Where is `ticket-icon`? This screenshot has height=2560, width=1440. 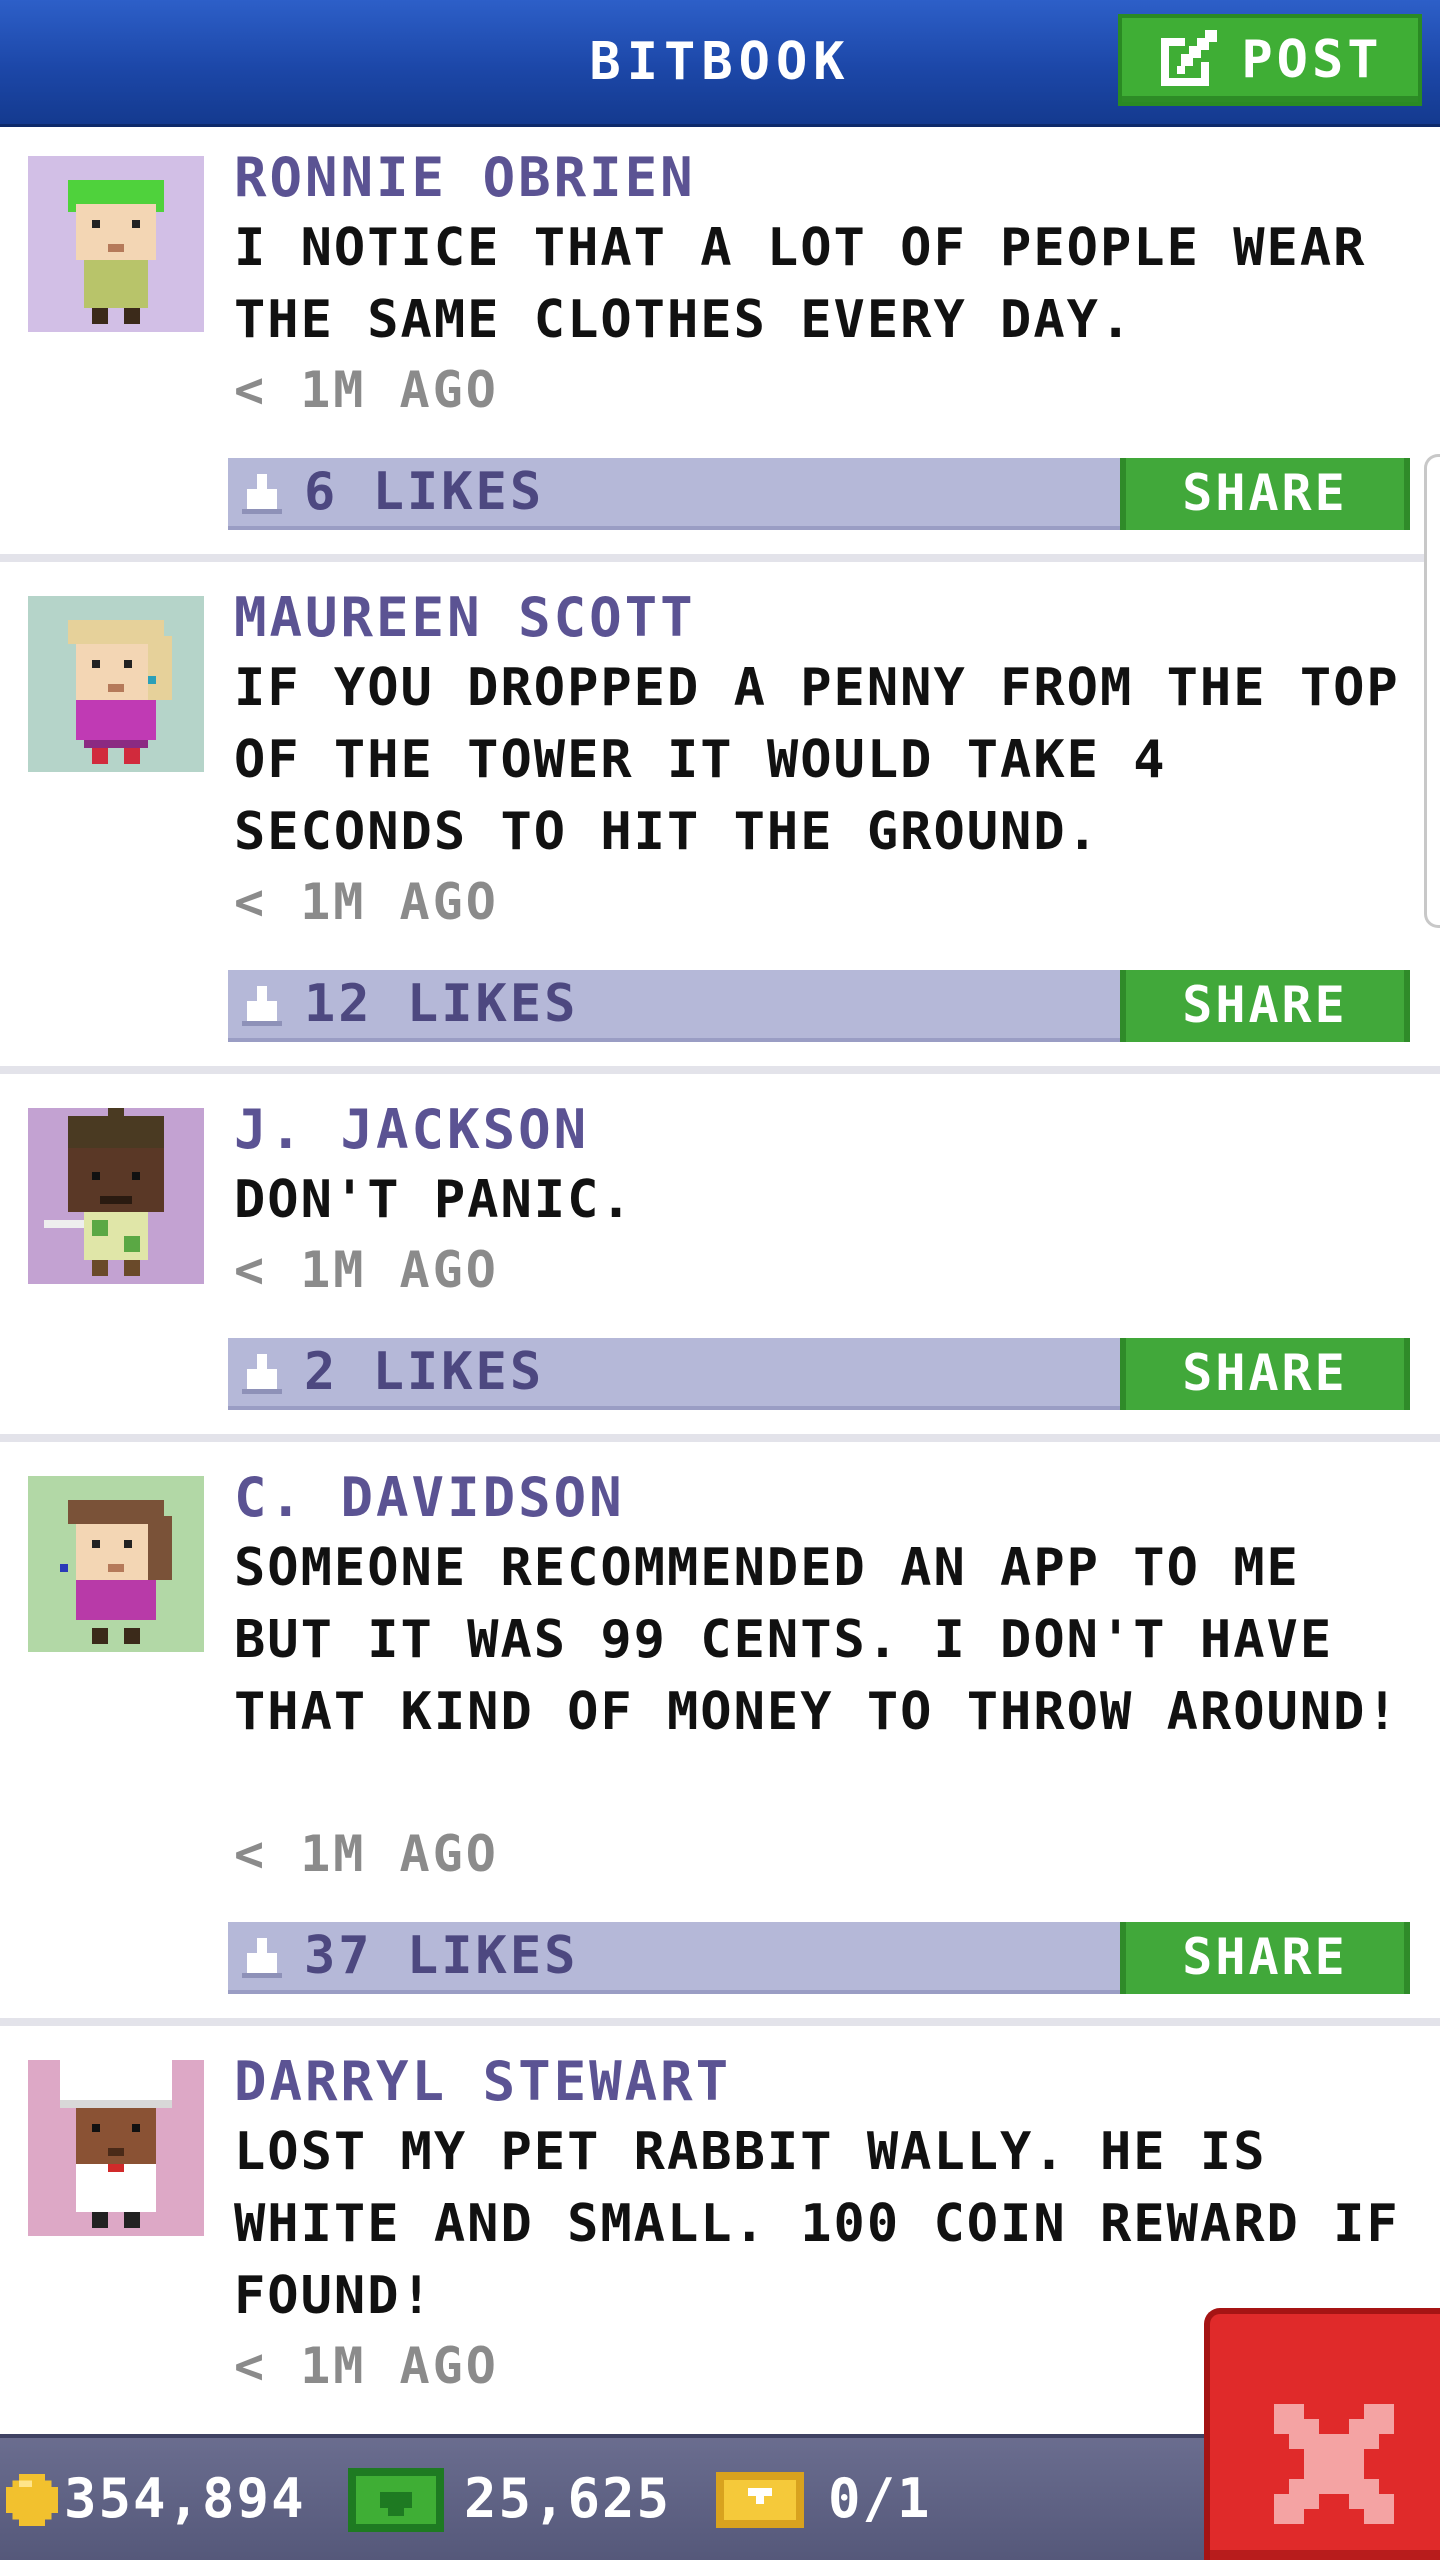
ticket-icon is located at coordinates (760, 2500).